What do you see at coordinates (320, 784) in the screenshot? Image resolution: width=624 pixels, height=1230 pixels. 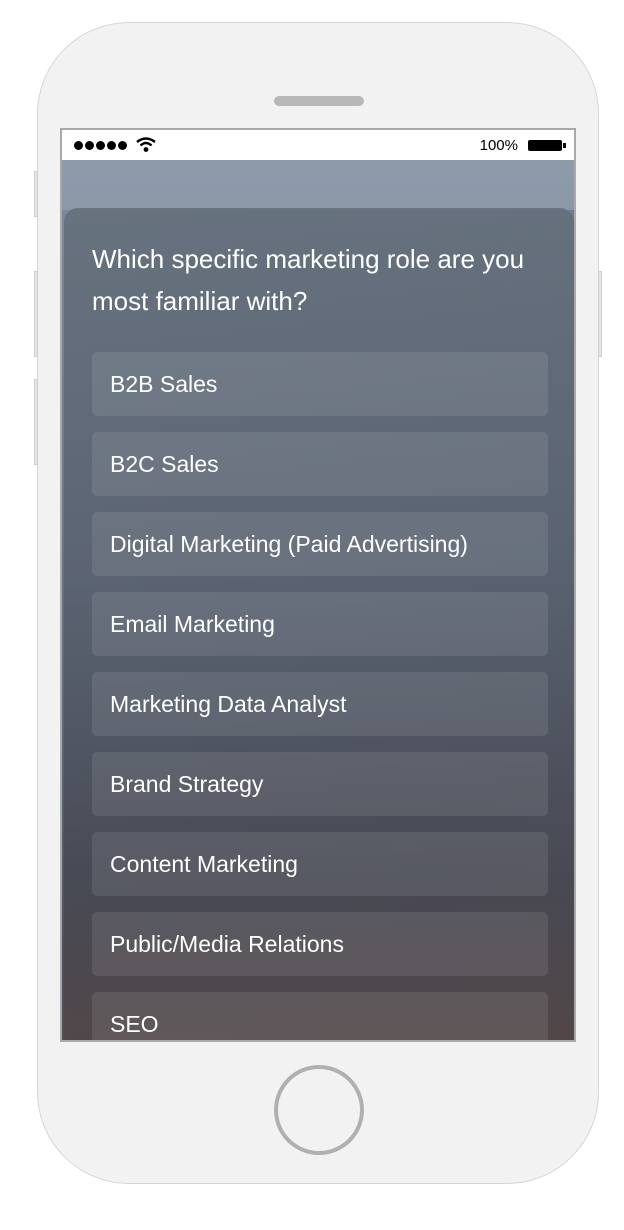 I see `option-brand-strategy: Brand Strategy` at bounding box center [320, 784].